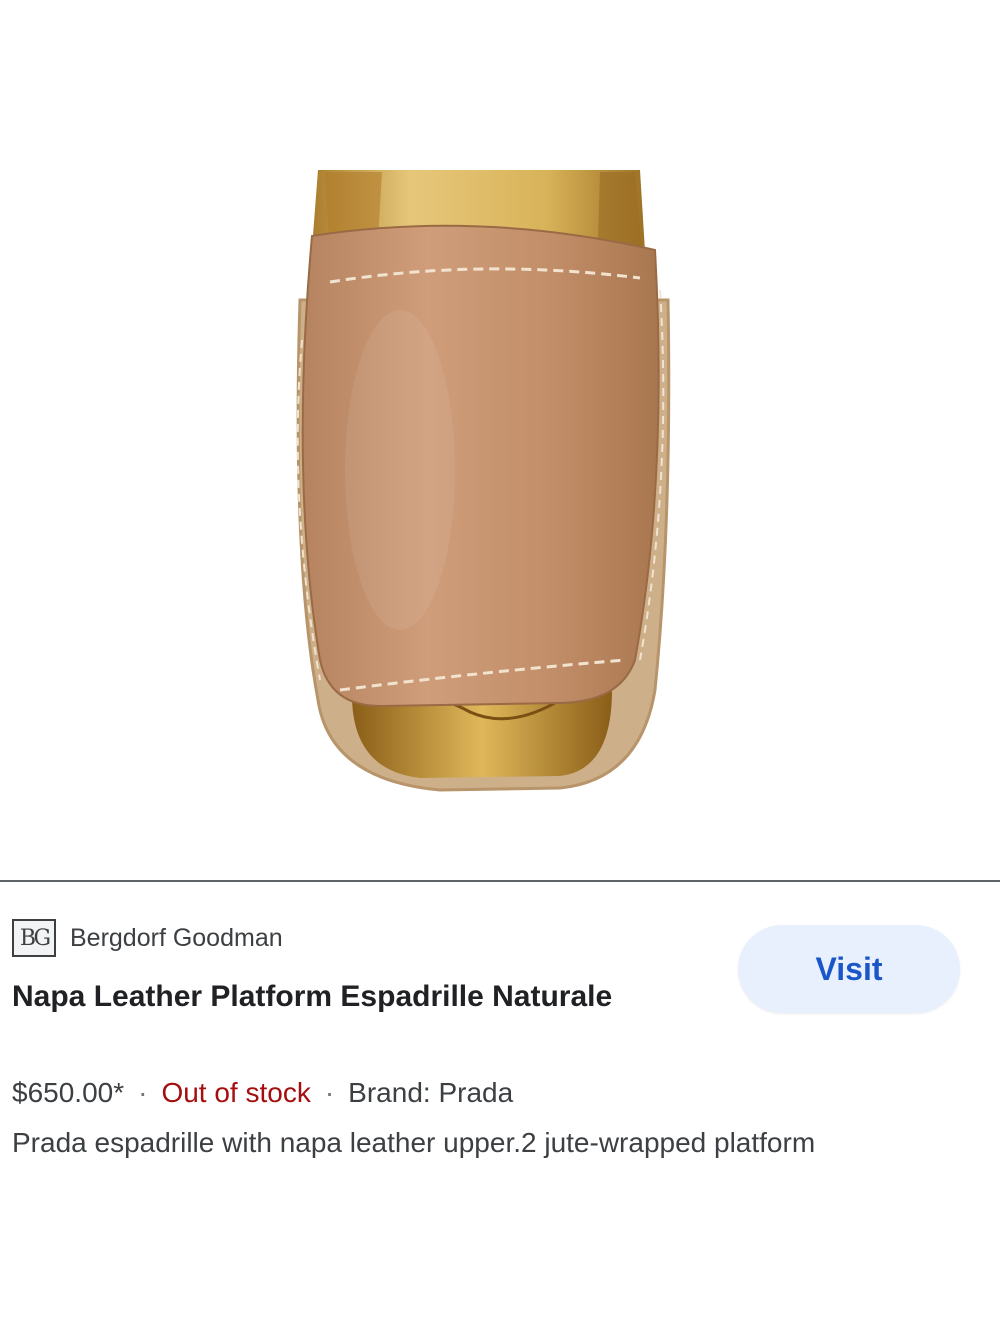 The height and width of the screenshot is (1333, 1000). Describe the element at coordinates (431, 1092) in the screenshot. I see `brand: Brand: Prada` at that location.